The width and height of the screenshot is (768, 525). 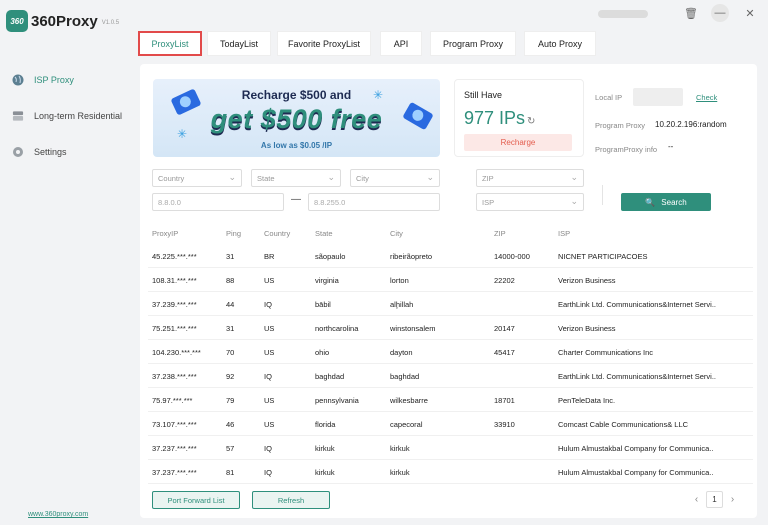 I want to click on next-page-icon: ›, so click(x=732, y=499).